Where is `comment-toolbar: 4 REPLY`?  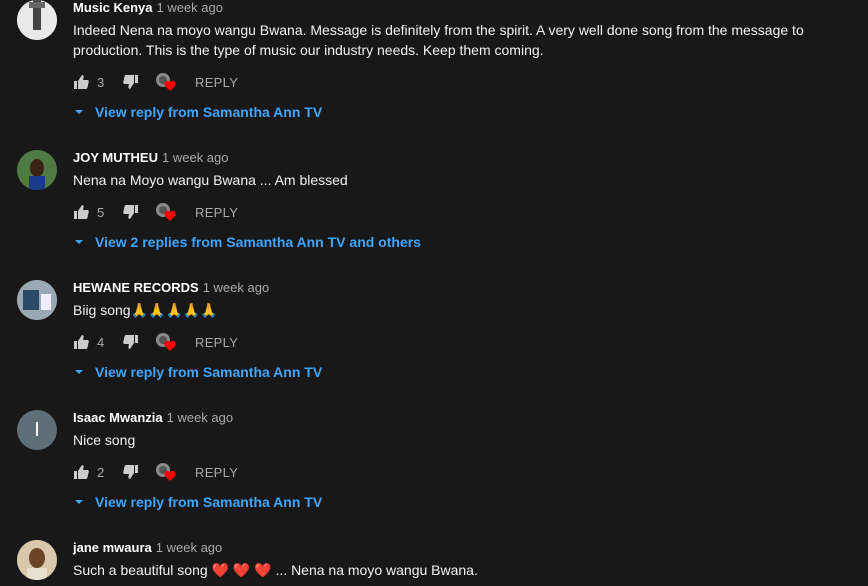 comment-toolbar: 4 REPLY is located at coordinates (155, 342).